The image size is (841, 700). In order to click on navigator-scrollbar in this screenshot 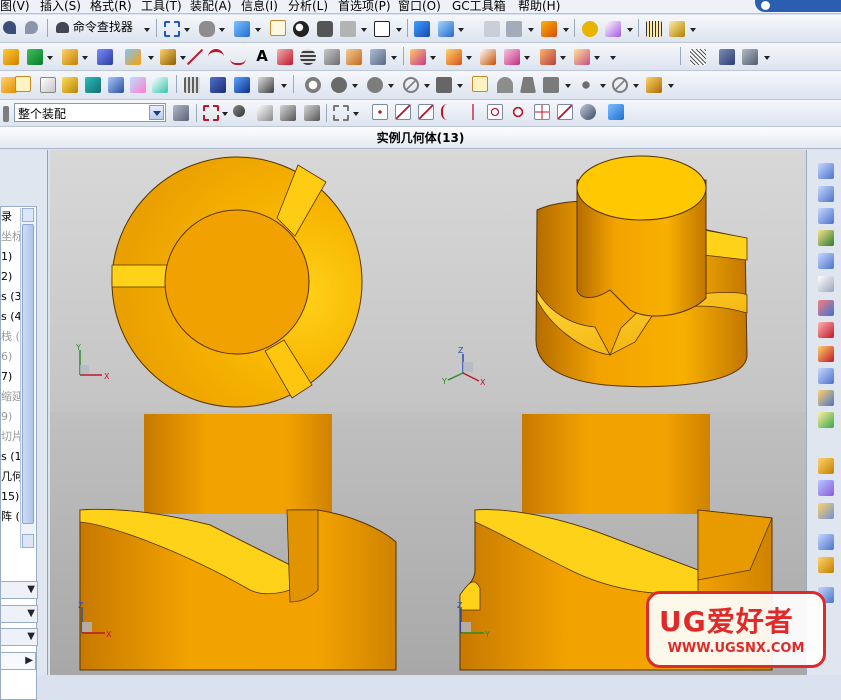, I will do `click(27, 378)`.